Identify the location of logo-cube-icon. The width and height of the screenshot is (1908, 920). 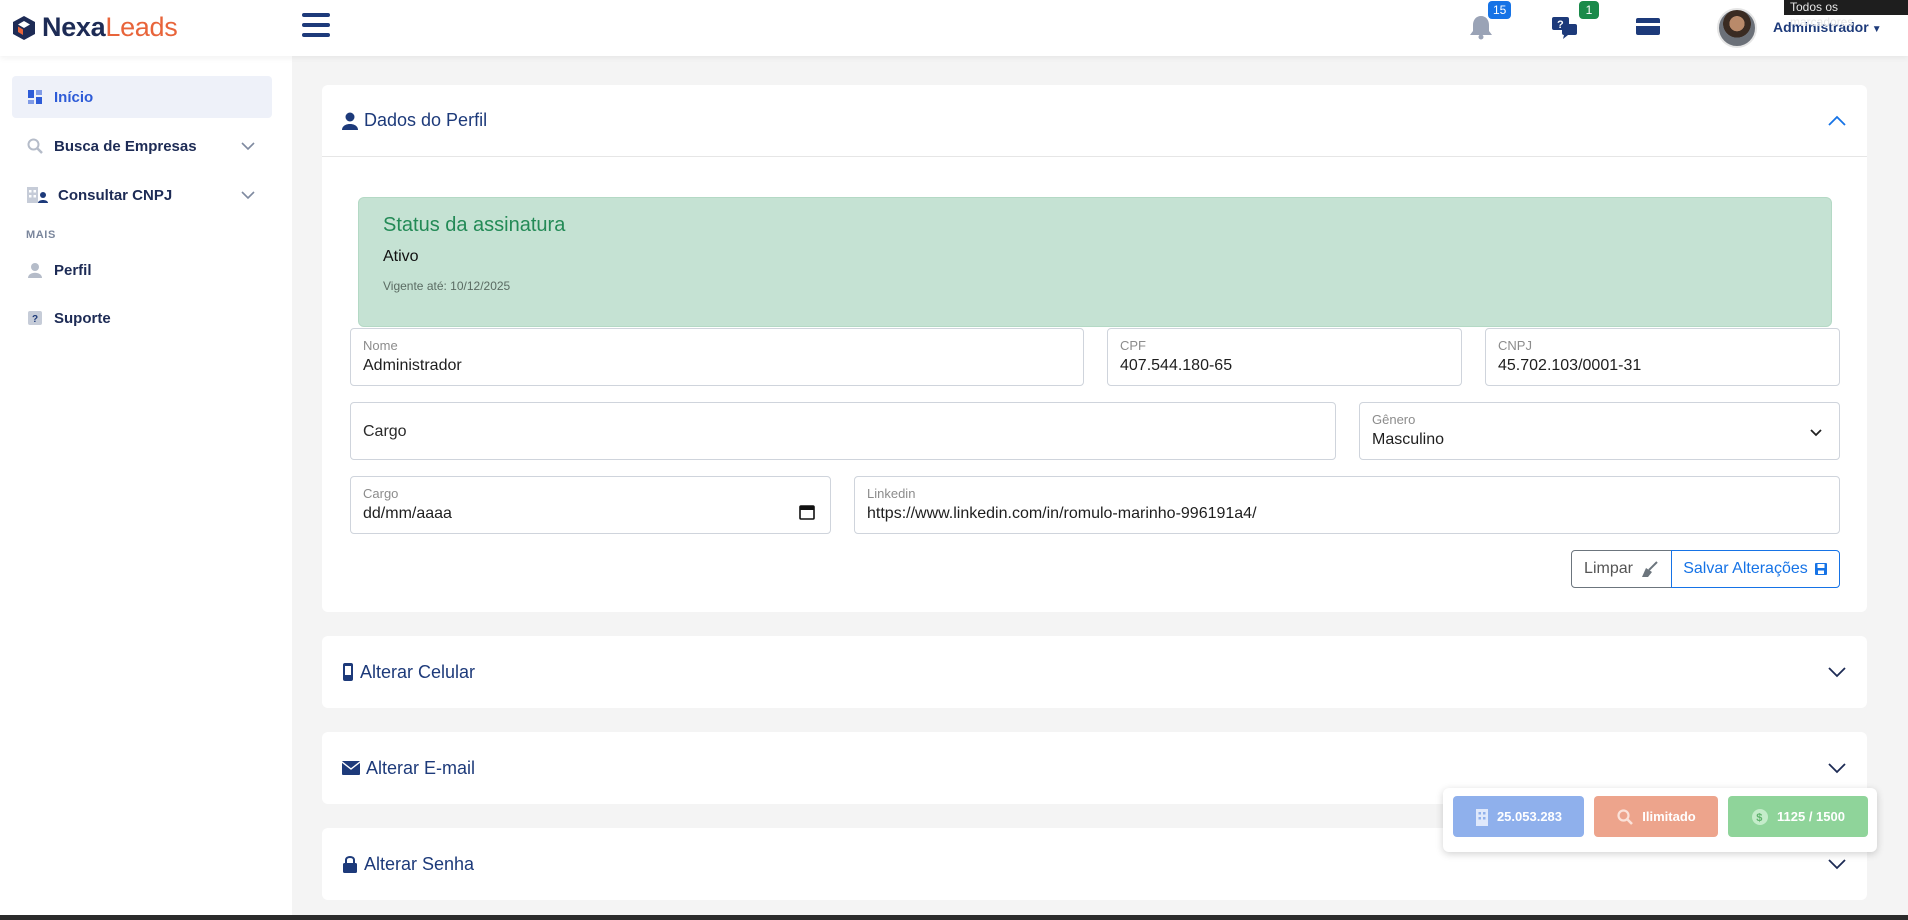
(24, 27).